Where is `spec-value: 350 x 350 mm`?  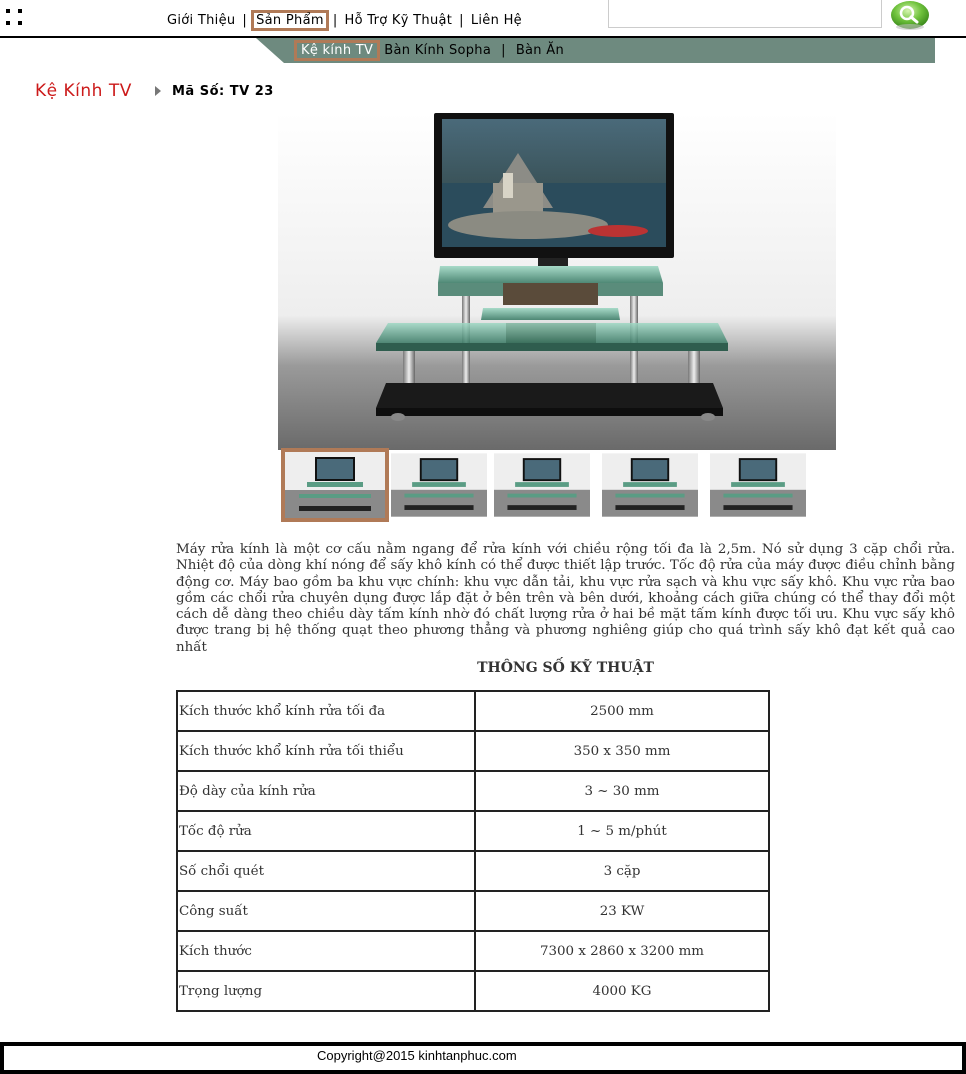
spec-value: 350 x 350 mm is located at coordinates (622, 751).